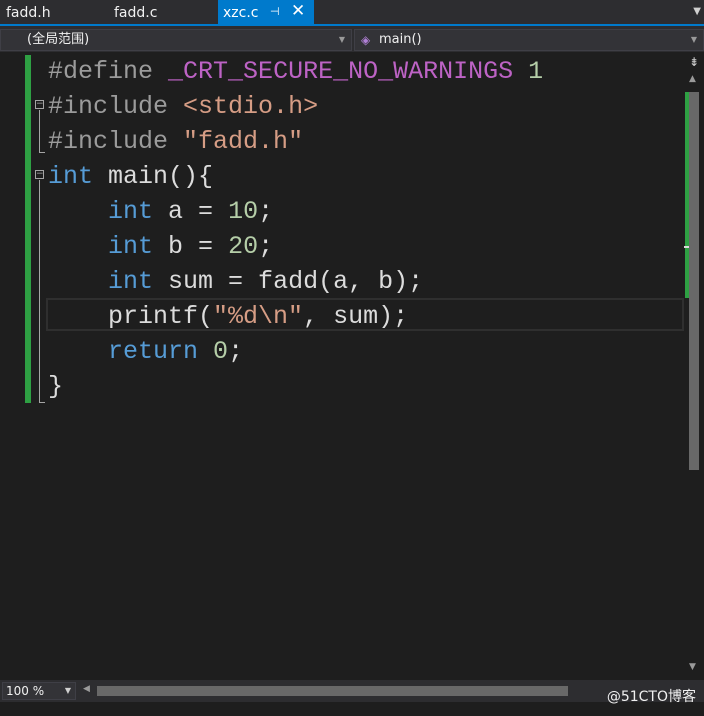 The width and height of the screenshot is (704, 716). Describe the element at coordinates (275, 12) in the screenshot. I see `pin-icon: ⊣` at that location.